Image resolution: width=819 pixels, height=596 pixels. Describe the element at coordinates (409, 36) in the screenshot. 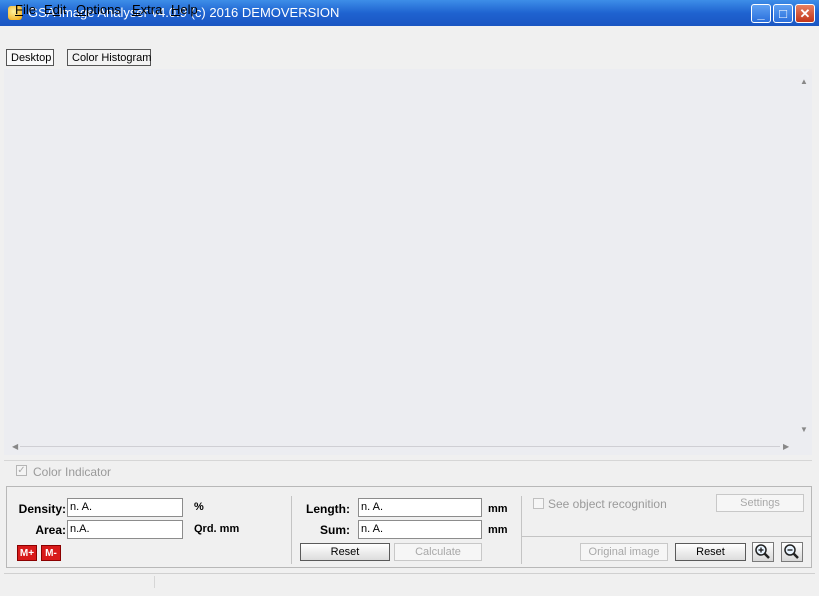

I see `menu-bar` at that location.